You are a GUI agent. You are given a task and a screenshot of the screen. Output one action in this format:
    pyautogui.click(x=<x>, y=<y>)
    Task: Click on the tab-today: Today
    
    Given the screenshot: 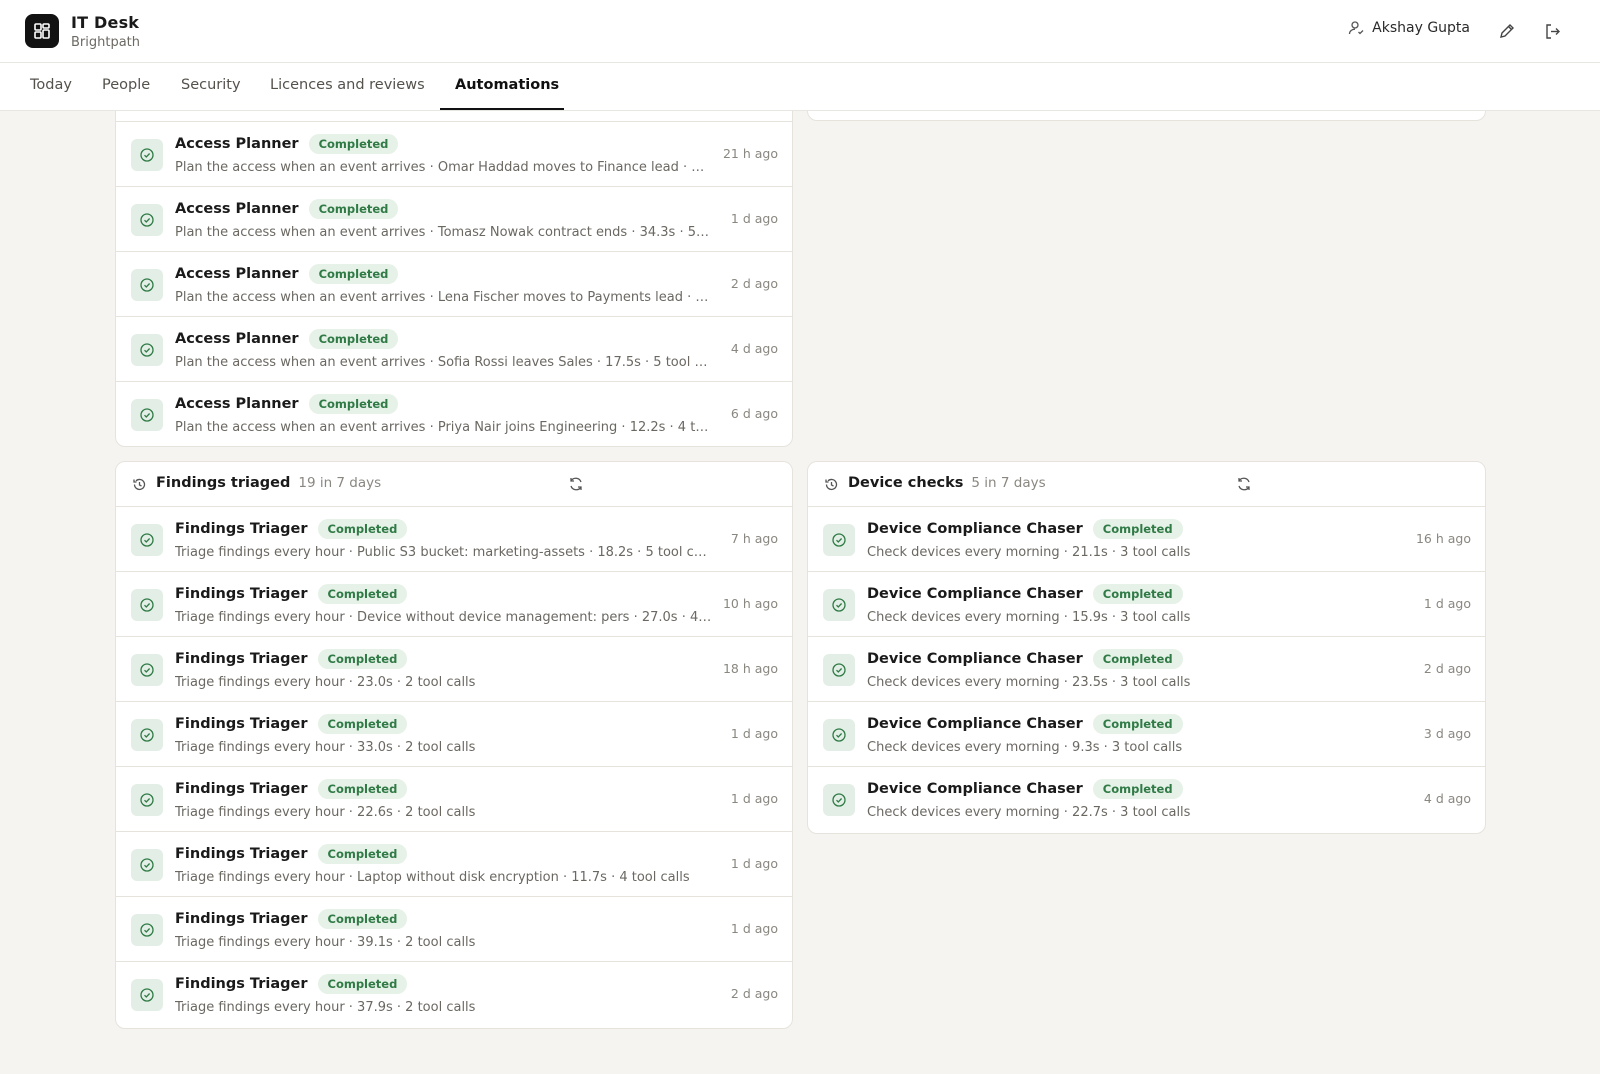 What is the action you would take?
    pyautogui.click(x=51, y=87)
    